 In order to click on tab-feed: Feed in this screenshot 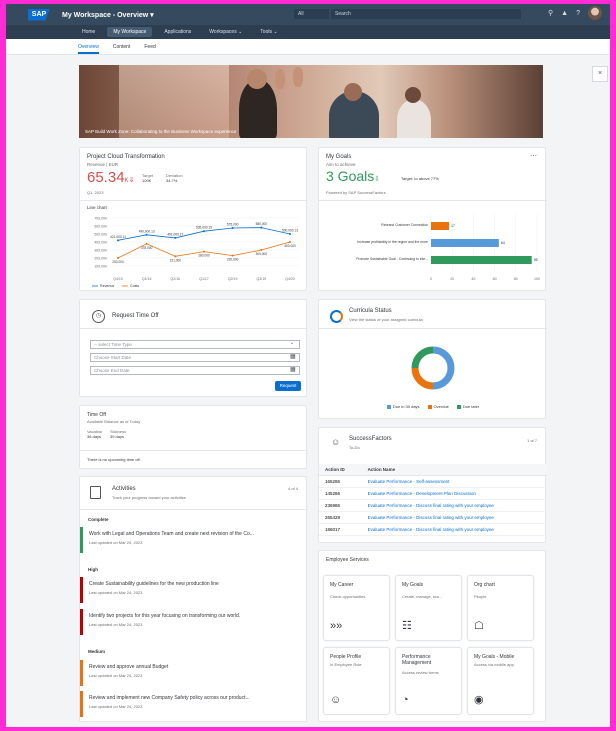, I will do `click(149, 46)`.